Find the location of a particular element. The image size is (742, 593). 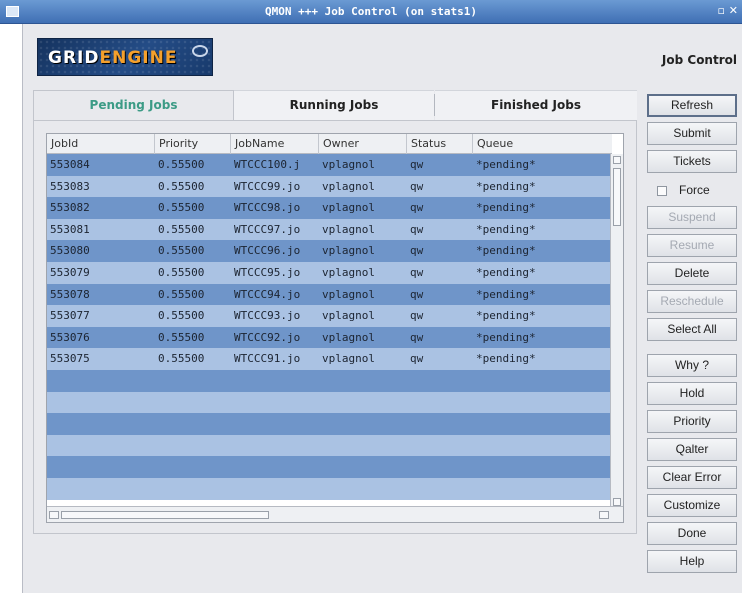

clear-error-button: Clear Error is located at coordinates (692, 477).